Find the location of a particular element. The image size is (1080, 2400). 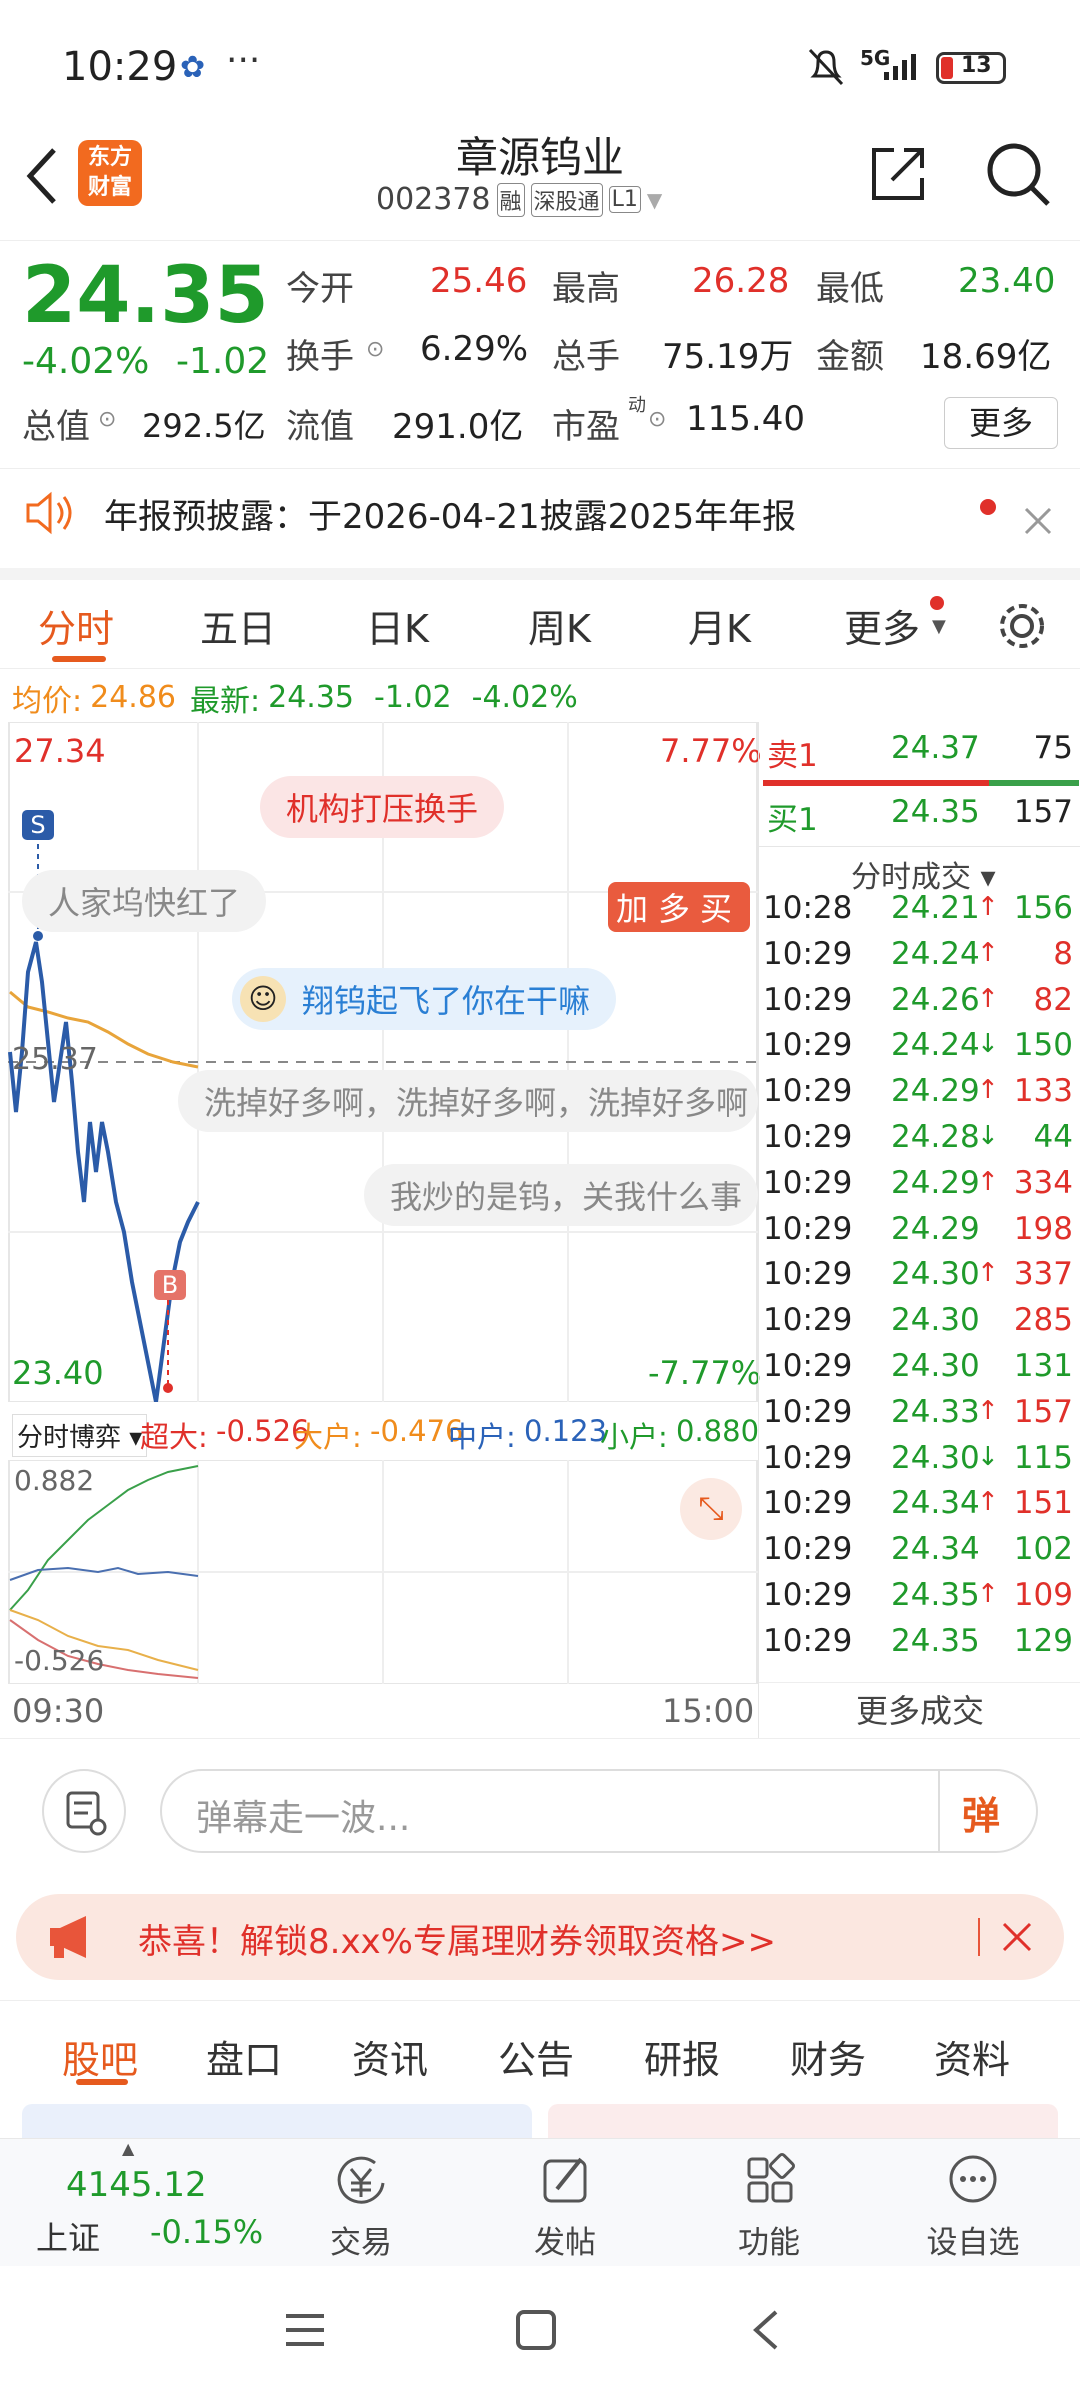

index-pct: -0.15% is located at coordinates (206, 2232).